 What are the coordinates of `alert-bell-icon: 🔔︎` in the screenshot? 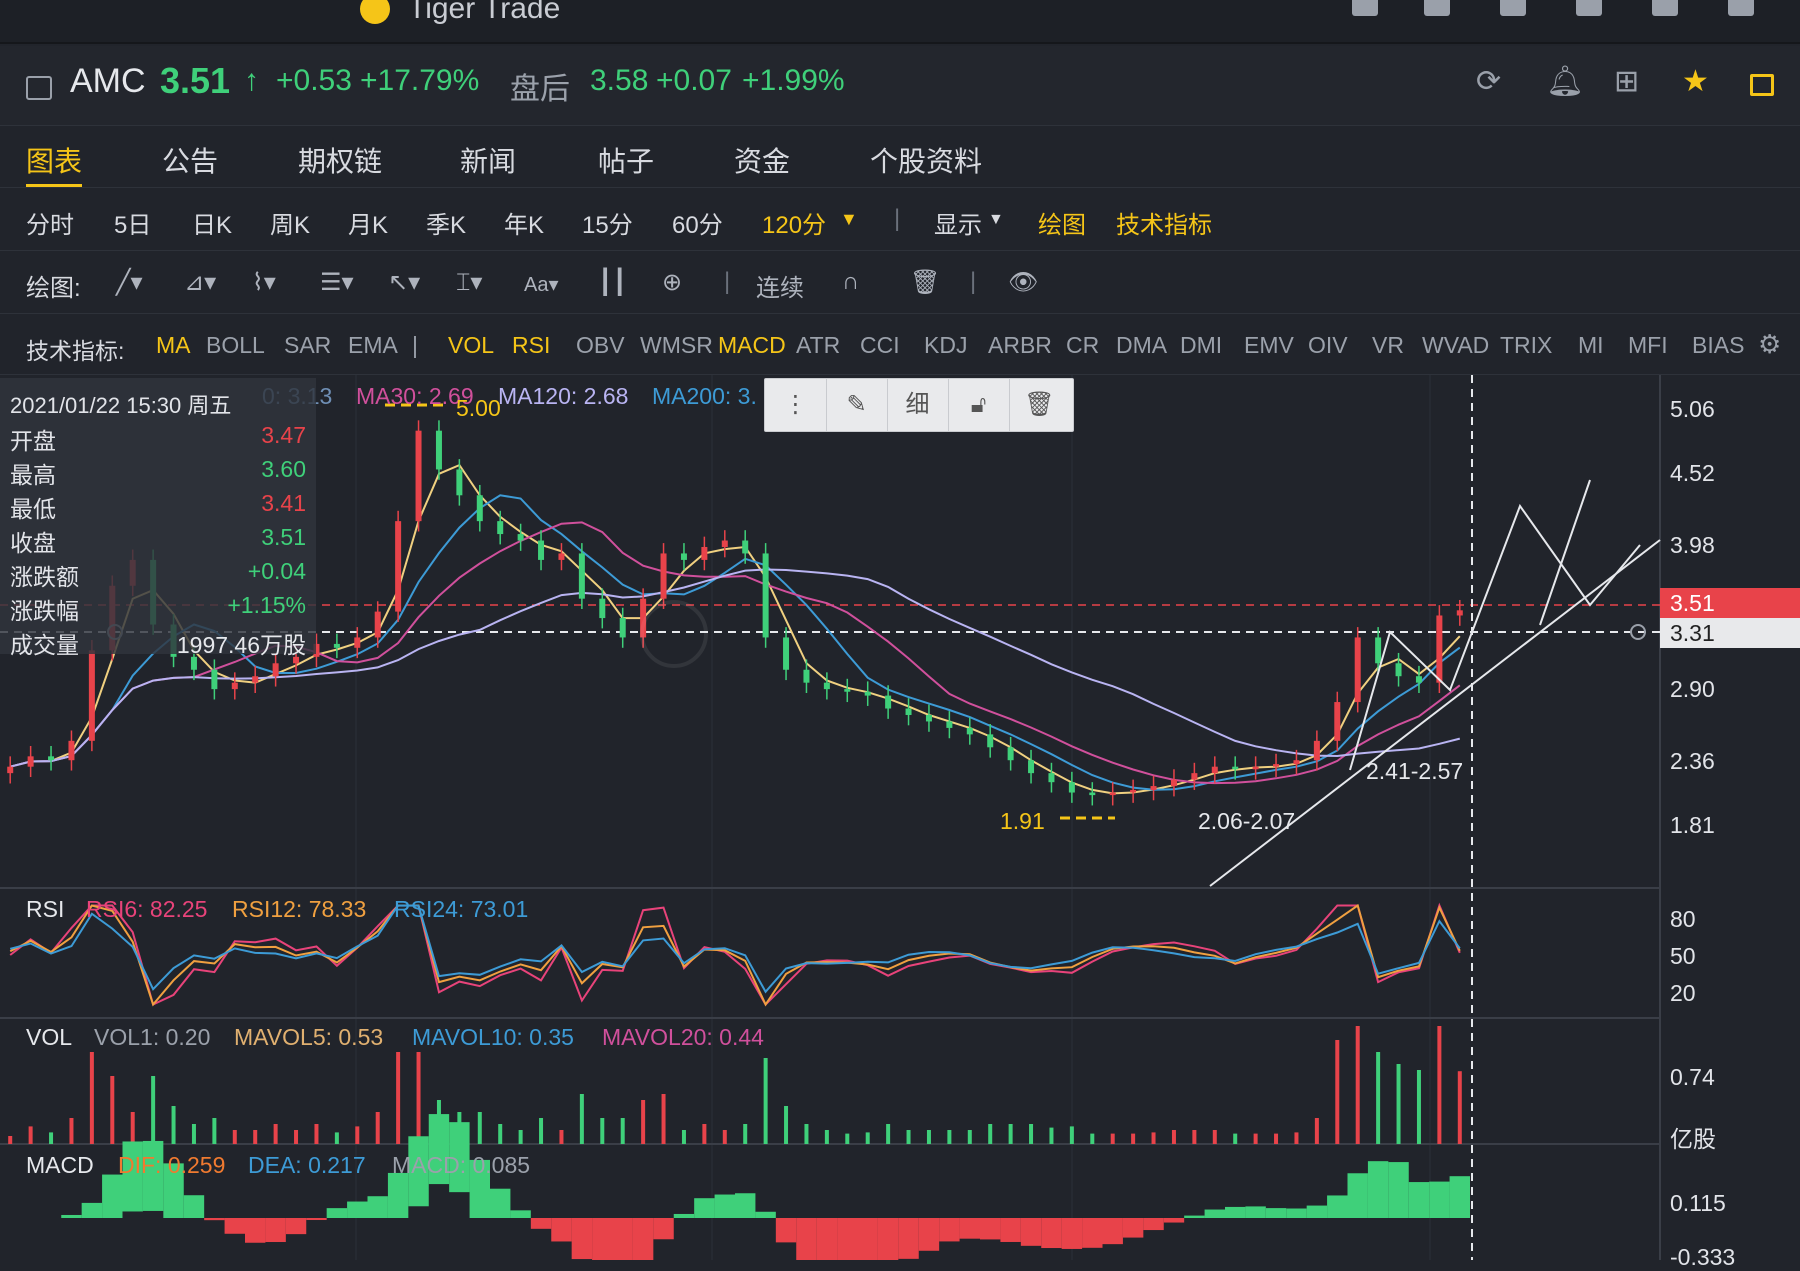 It's located at (1565, 81).